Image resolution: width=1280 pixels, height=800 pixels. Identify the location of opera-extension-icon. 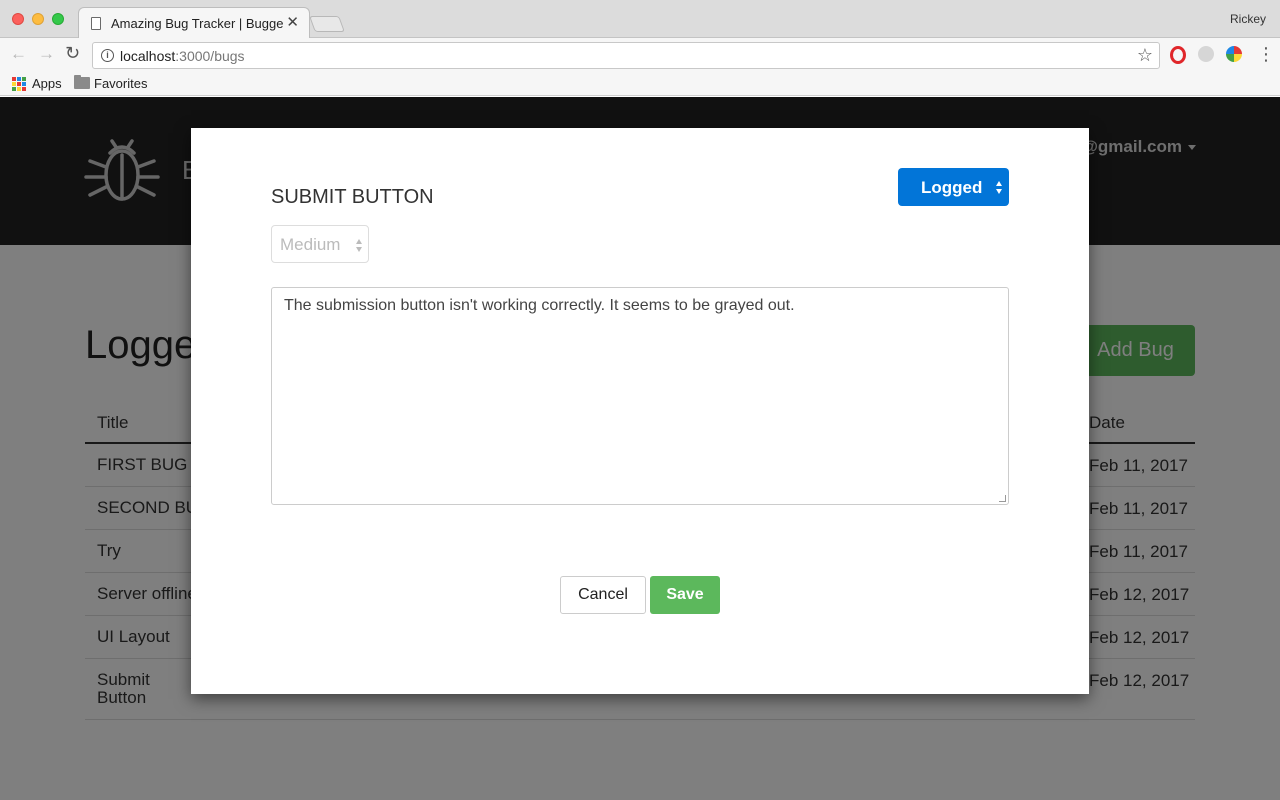
(1178, 55).